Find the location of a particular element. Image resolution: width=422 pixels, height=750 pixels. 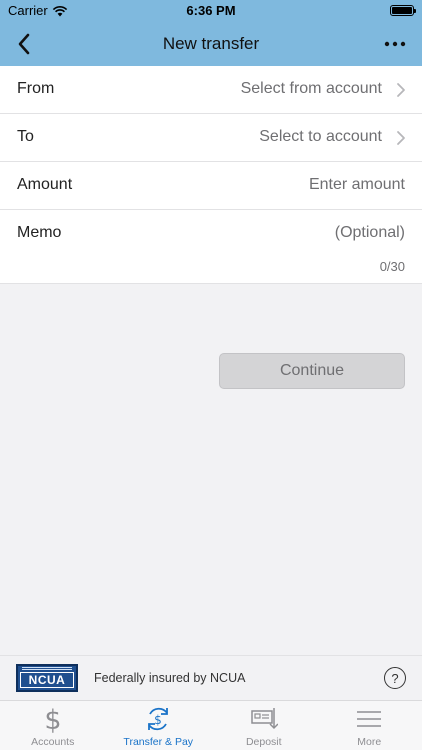

tab-label: Accounts is located at coordinates (53, 742).